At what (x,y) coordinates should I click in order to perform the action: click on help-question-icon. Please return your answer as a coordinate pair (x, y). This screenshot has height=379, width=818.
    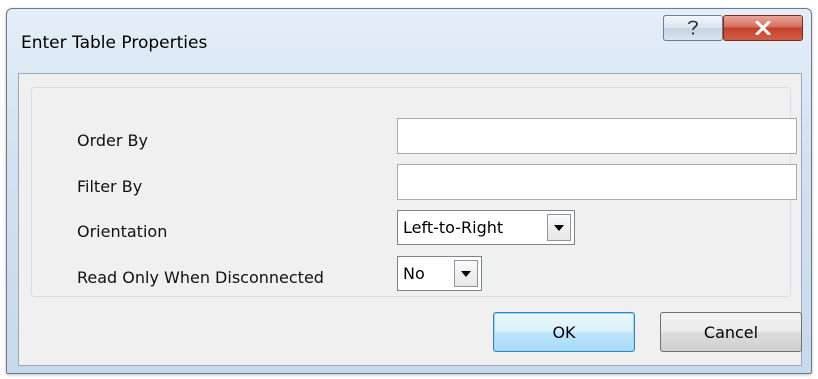
    Looking at the image, I should click on (693, 27).